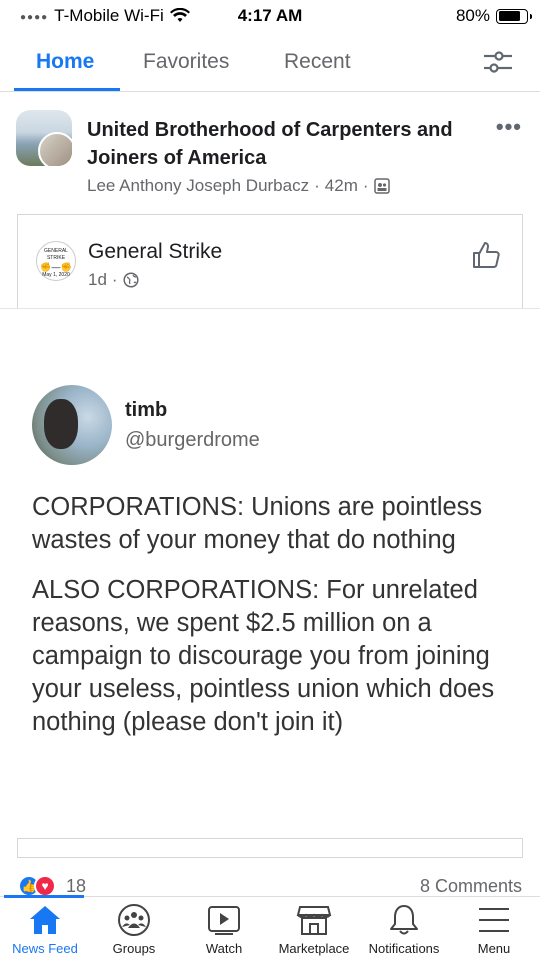  I want to click on nav-notifications: Notifications, so click(404, 929).